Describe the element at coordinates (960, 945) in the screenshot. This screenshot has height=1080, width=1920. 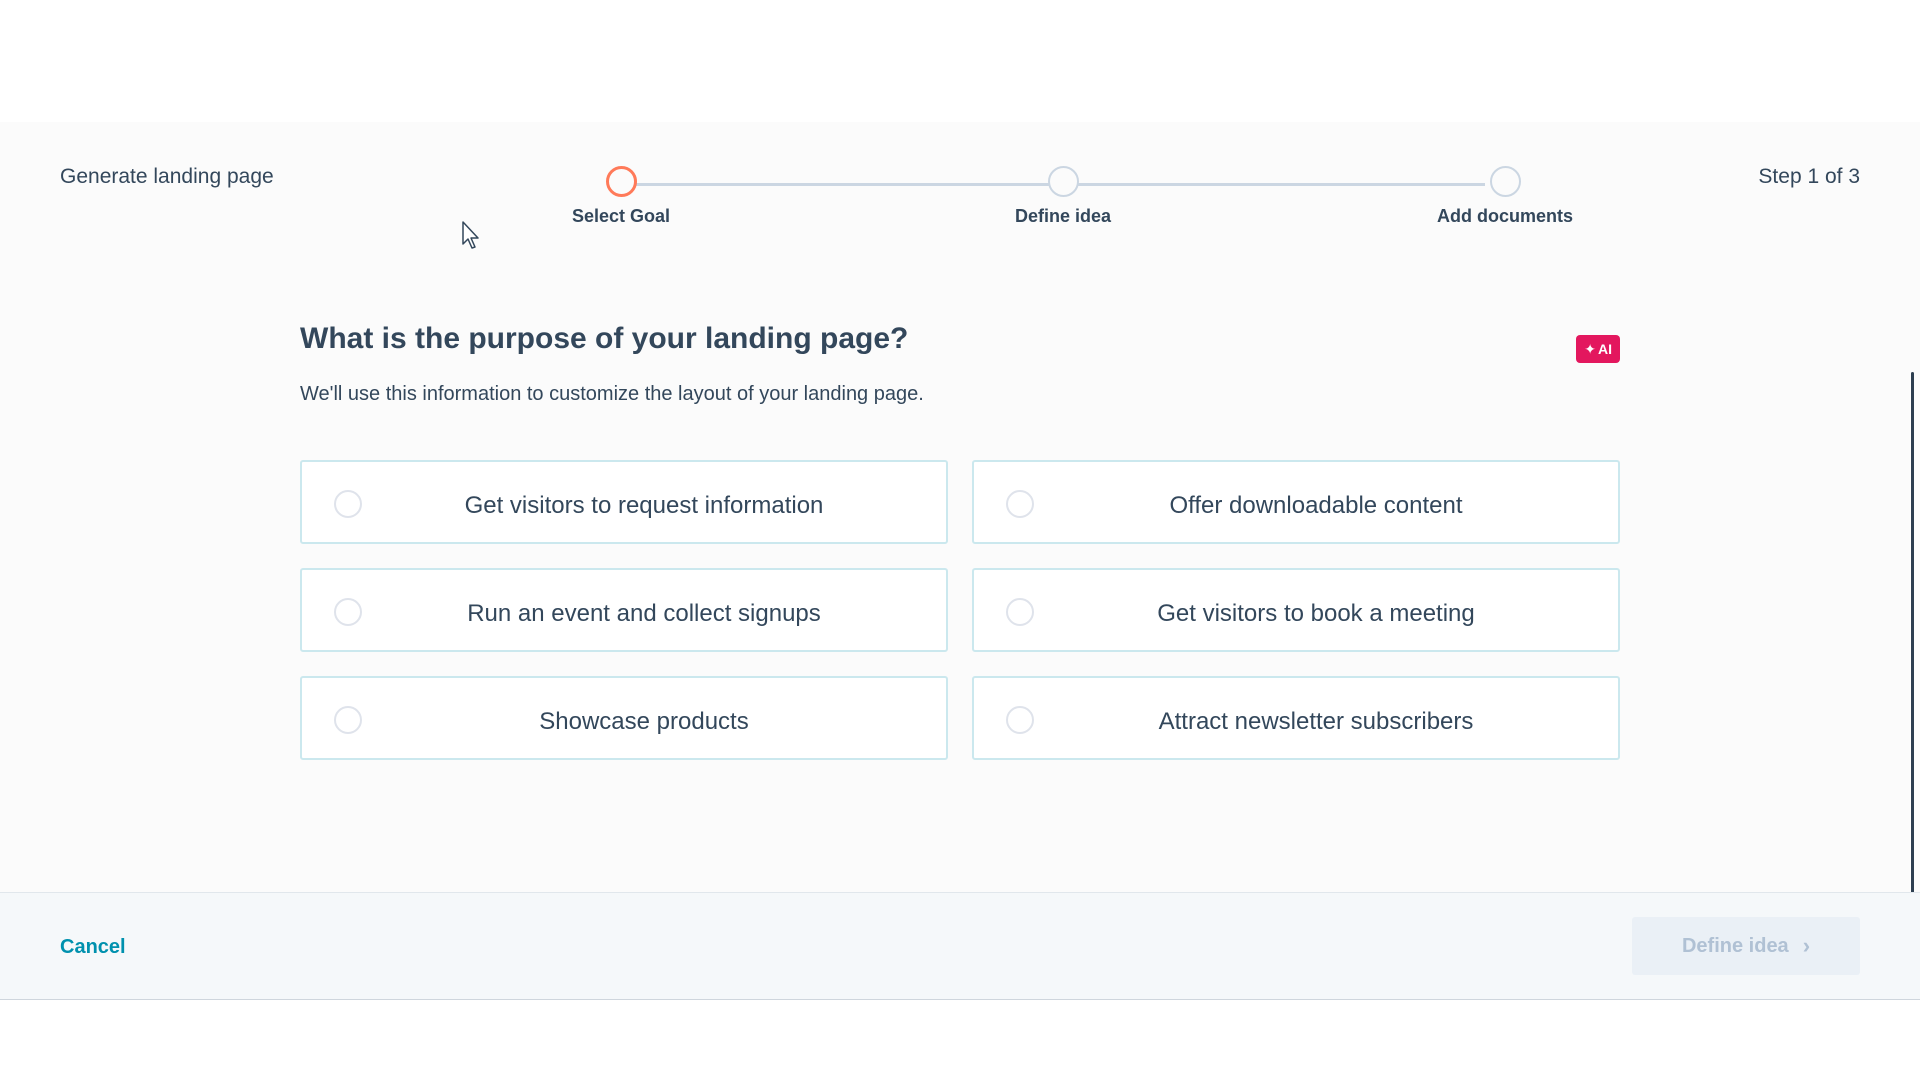
I see `wizard-footer: Cancel Define idea ›` at that location.